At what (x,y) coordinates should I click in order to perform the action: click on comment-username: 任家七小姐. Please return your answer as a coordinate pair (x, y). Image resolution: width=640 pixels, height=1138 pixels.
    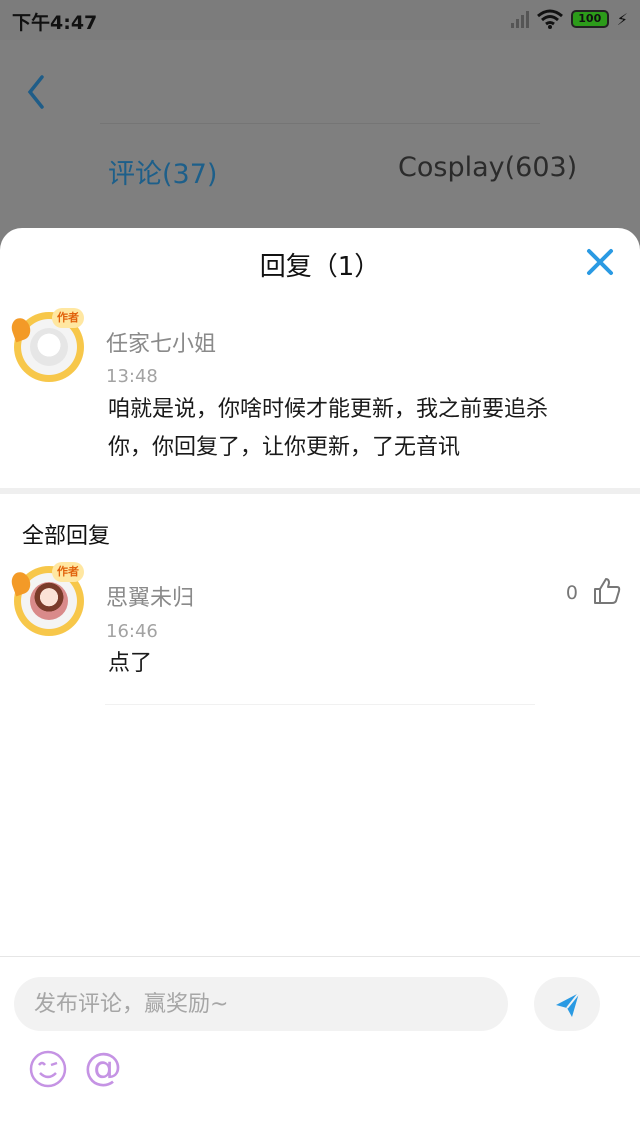
    Looking at the image, I should click on (161, 342).